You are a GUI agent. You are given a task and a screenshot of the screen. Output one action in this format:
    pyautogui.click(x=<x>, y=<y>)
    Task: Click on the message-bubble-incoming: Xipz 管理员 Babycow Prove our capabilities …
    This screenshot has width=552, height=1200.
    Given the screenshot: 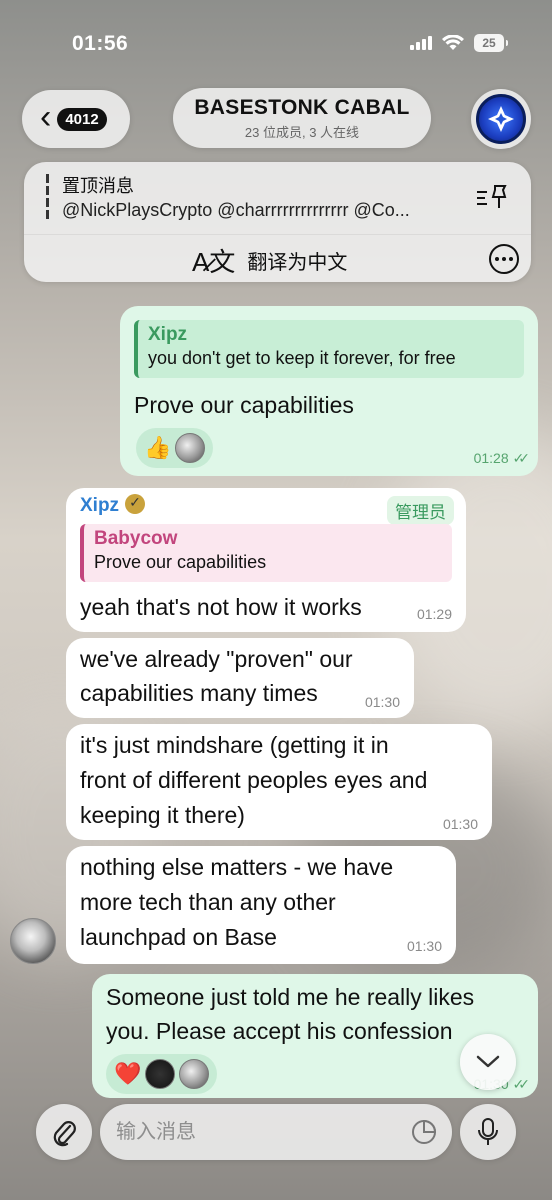 What is the action you would take?
    pyautogui.click(x=266, y=560)
    